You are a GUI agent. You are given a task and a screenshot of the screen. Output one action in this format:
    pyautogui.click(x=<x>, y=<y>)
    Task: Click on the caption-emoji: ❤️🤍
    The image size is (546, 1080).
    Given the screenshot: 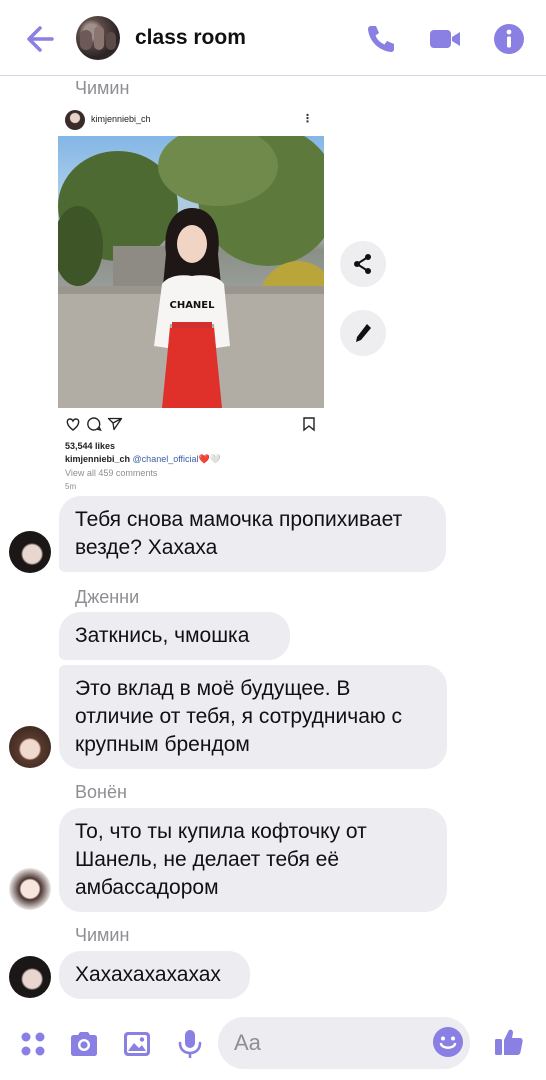 What is the action you would take?
    pyautogui.click(x=209, y=459)
    